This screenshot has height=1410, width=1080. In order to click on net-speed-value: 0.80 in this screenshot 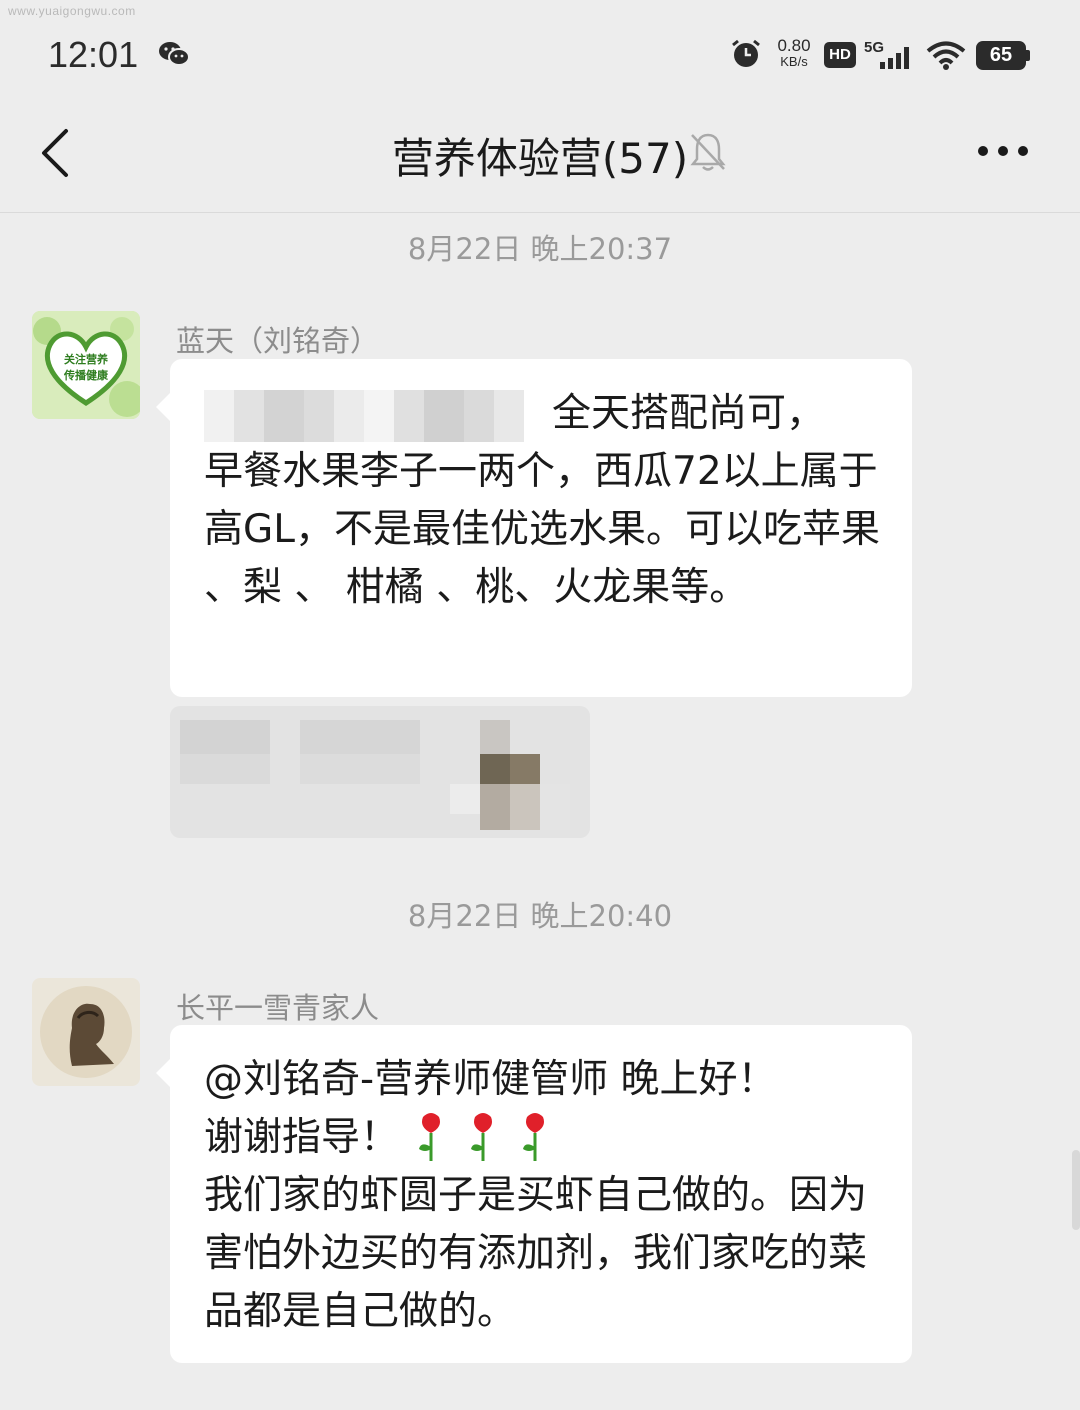, I will do `click(794, 45)`.